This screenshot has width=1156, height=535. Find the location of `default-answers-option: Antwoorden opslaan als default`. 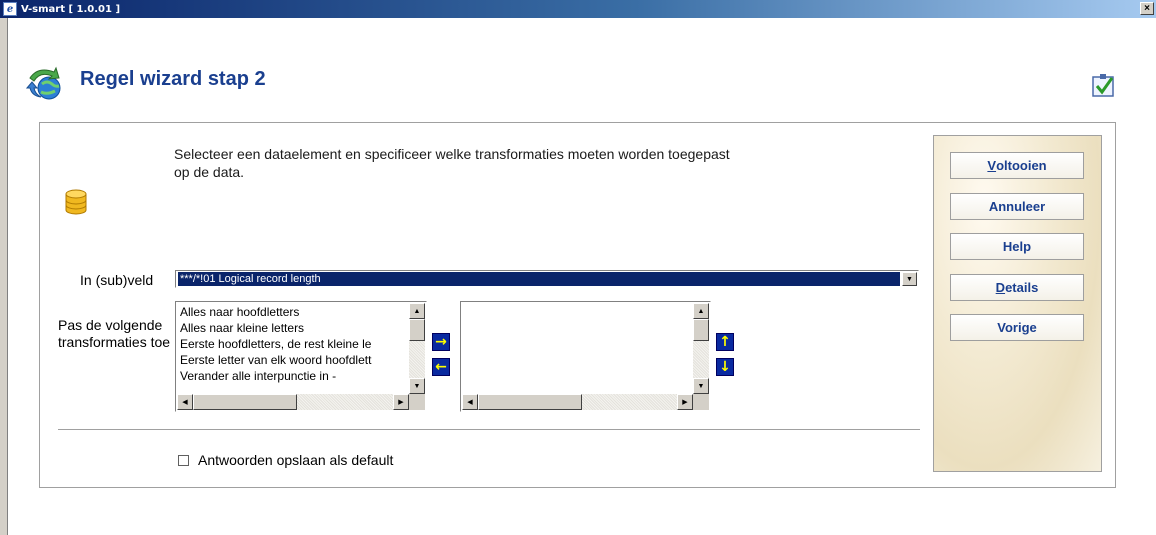

default-answers-option: Antwoorden opslaan als default is located at coordinates (285, 460).